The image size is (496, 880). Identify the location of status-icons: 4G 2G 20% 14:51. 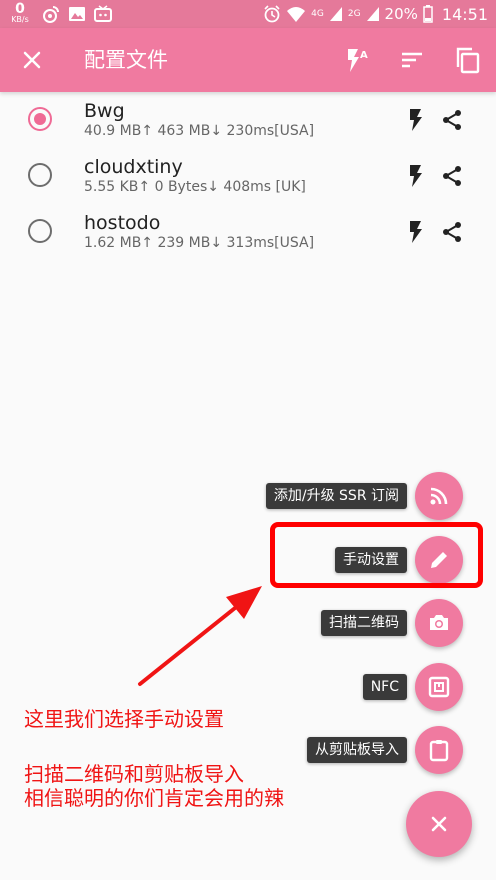
(375, 14).